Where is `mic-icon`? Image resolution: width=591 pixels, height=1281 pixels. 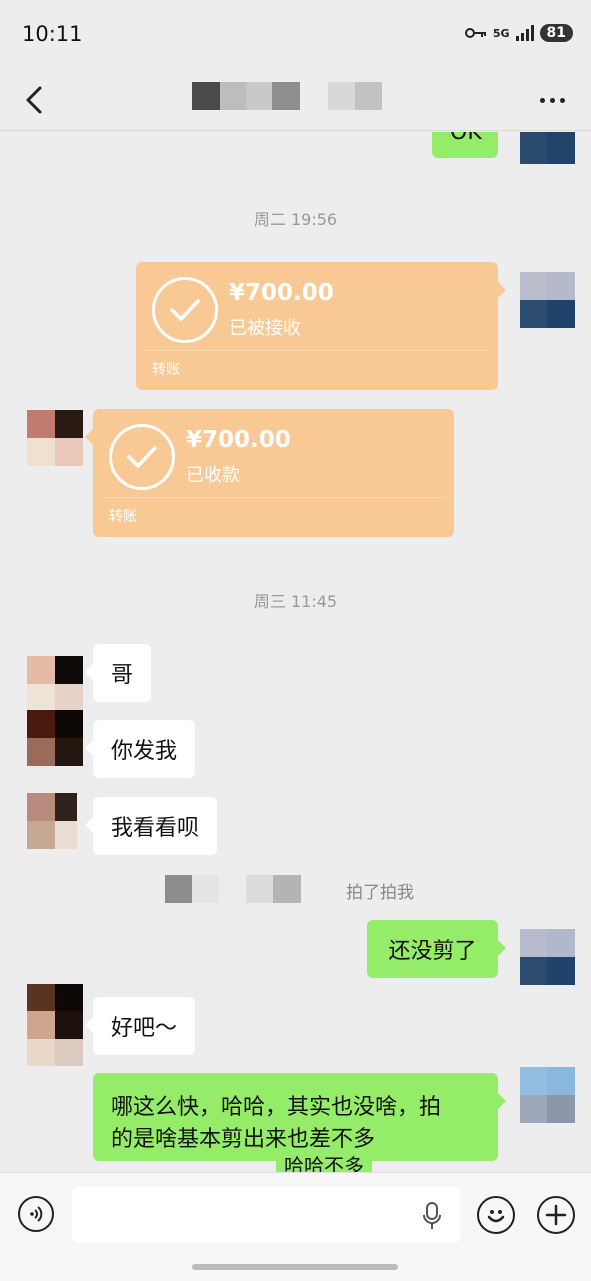
mic-icon is located at coordinates (432, 1216).